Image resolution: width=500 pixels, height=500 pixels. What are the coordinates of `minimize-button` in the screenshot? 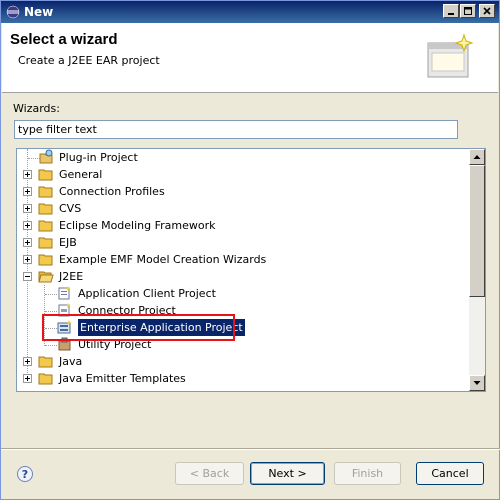 It's located at (451, 11).